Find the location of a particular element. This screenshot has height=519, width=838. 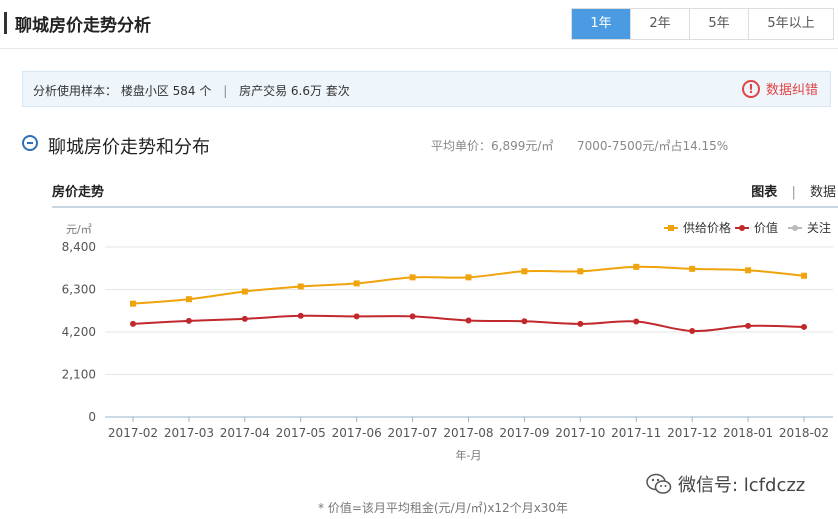

sample-label: 分析使用样本： is located at coordinates (75, 91).